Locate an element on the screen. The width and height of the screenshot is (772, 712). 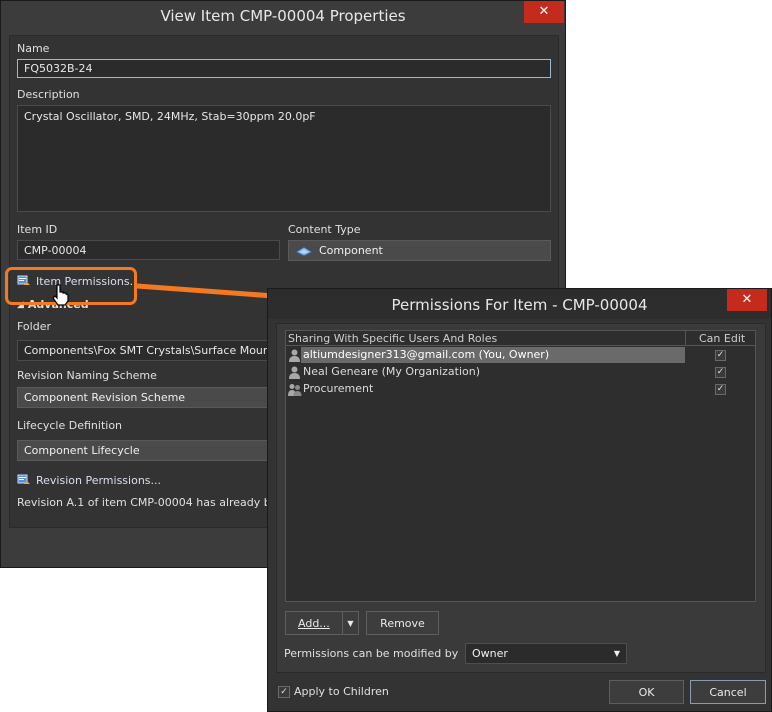
permissions-title: Permissions For Item - CMP-00004 is located at coordinates (519, 305).